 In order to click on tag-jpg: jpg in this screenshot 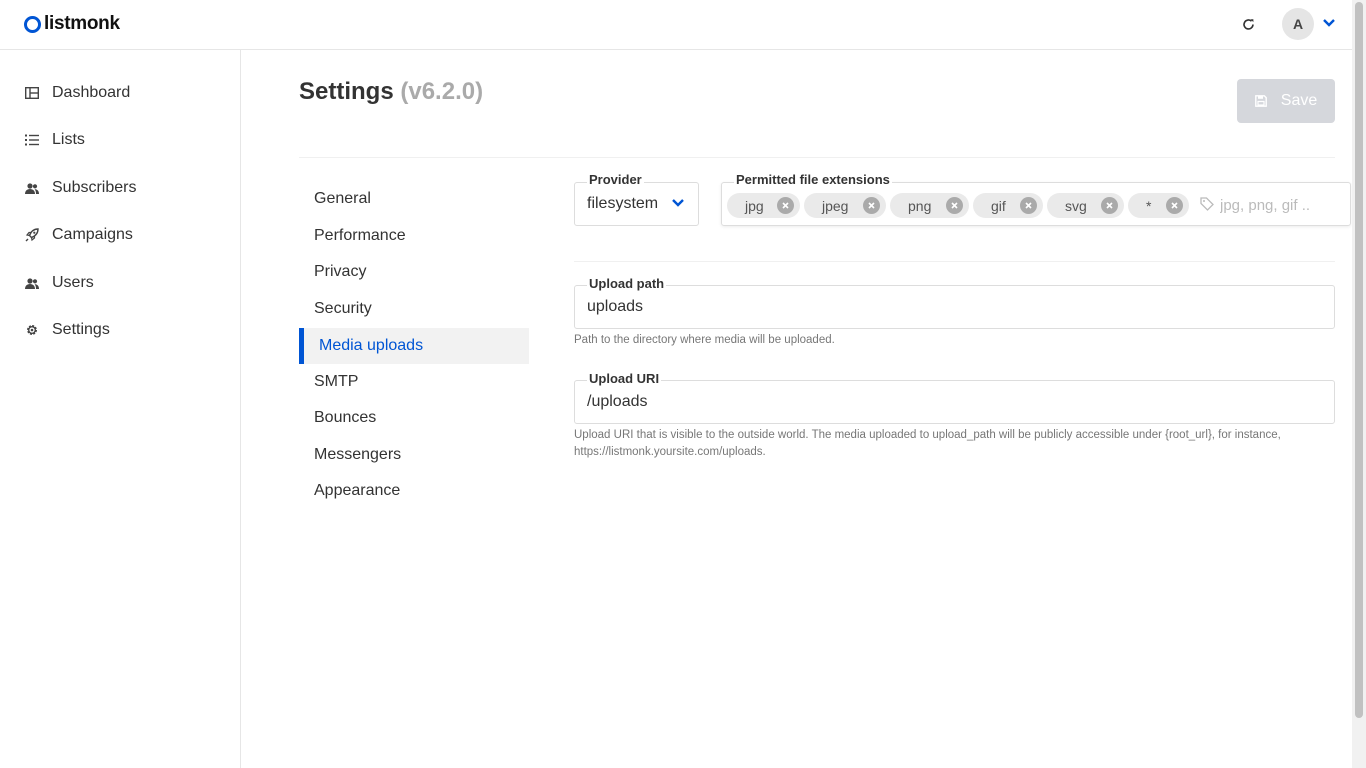, I will do `click(763, 205)`.